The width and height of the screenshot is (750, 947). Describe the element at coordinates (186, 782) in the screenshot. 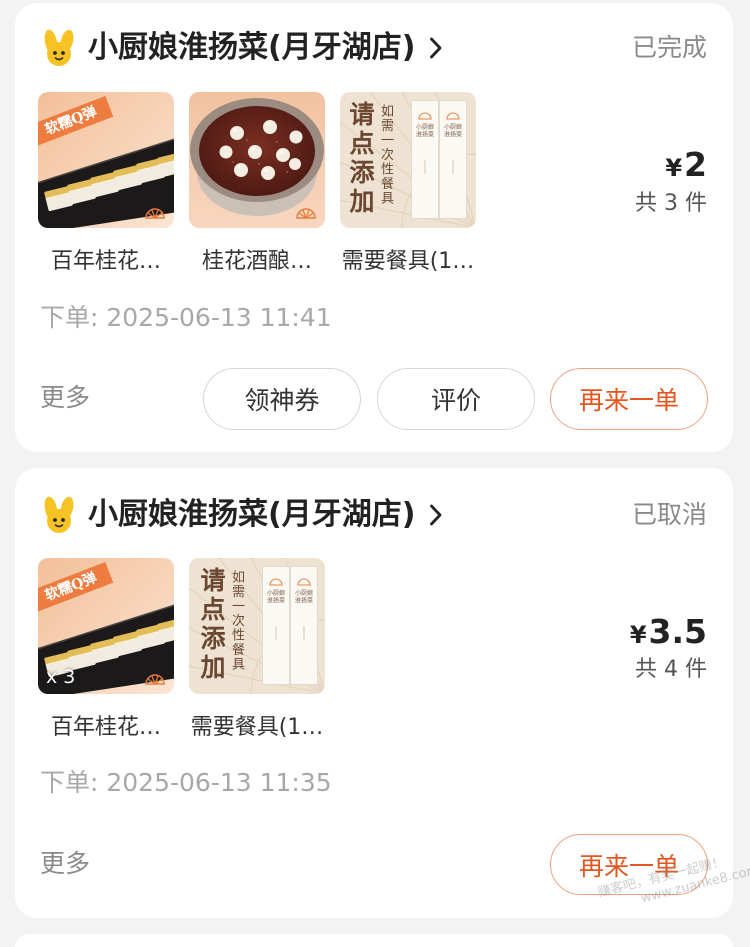

I see `order-time: 下单: 2025-06-13 11:35` at that location.